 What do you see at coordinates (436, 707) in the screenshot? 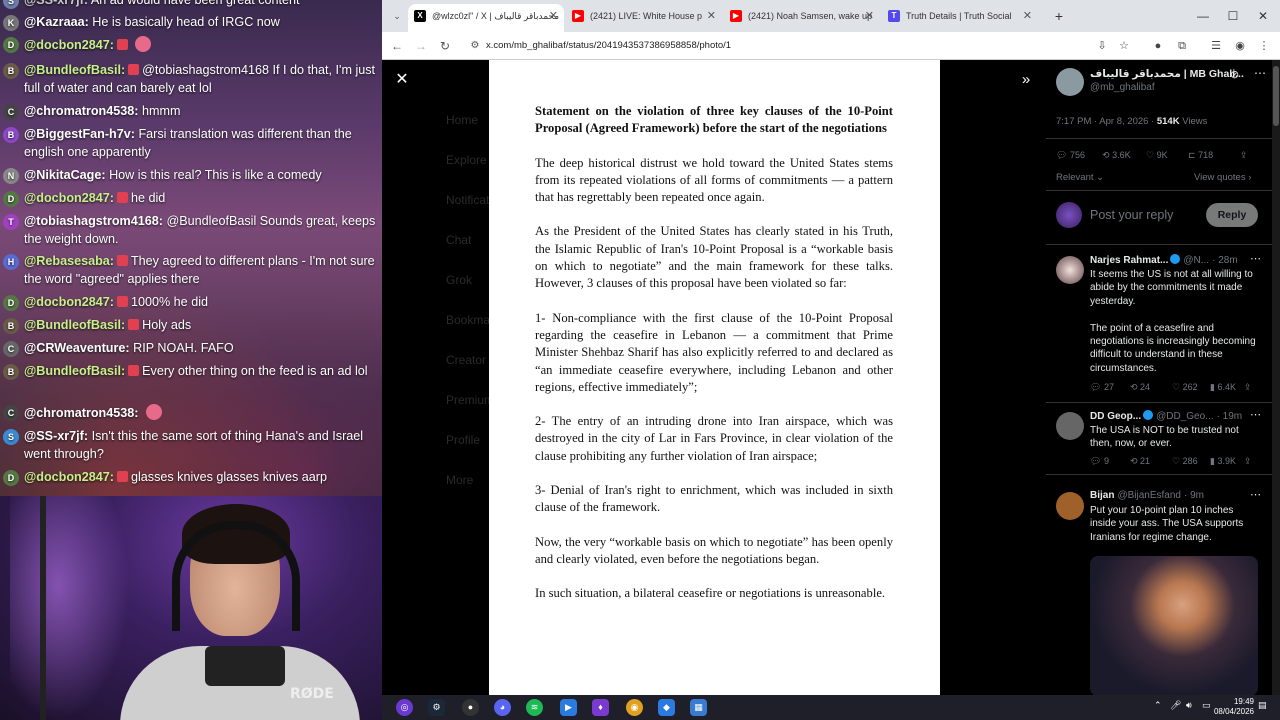
I see `steam-icon: ⚙` at bounding box center [436, 707].